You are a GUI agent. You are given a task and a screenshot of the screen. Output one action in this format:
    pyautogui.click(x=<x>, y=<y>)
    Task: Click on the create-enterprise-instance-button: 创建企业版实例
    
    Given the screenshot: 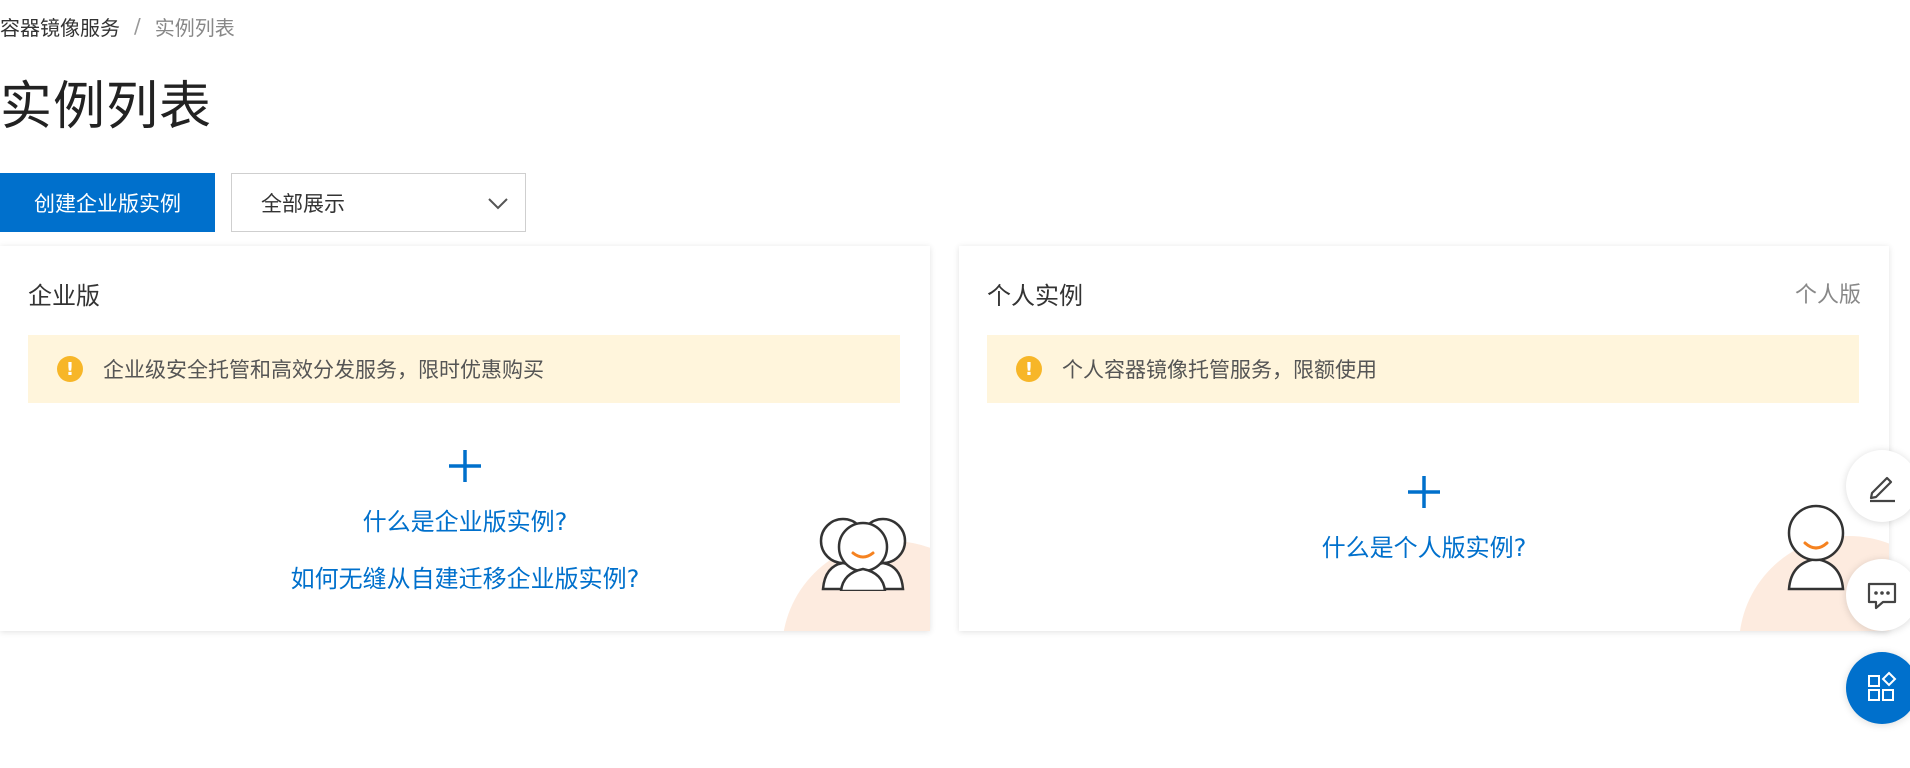 What is the action you would take?
    pyautogui.click(x=107, y=202)
    